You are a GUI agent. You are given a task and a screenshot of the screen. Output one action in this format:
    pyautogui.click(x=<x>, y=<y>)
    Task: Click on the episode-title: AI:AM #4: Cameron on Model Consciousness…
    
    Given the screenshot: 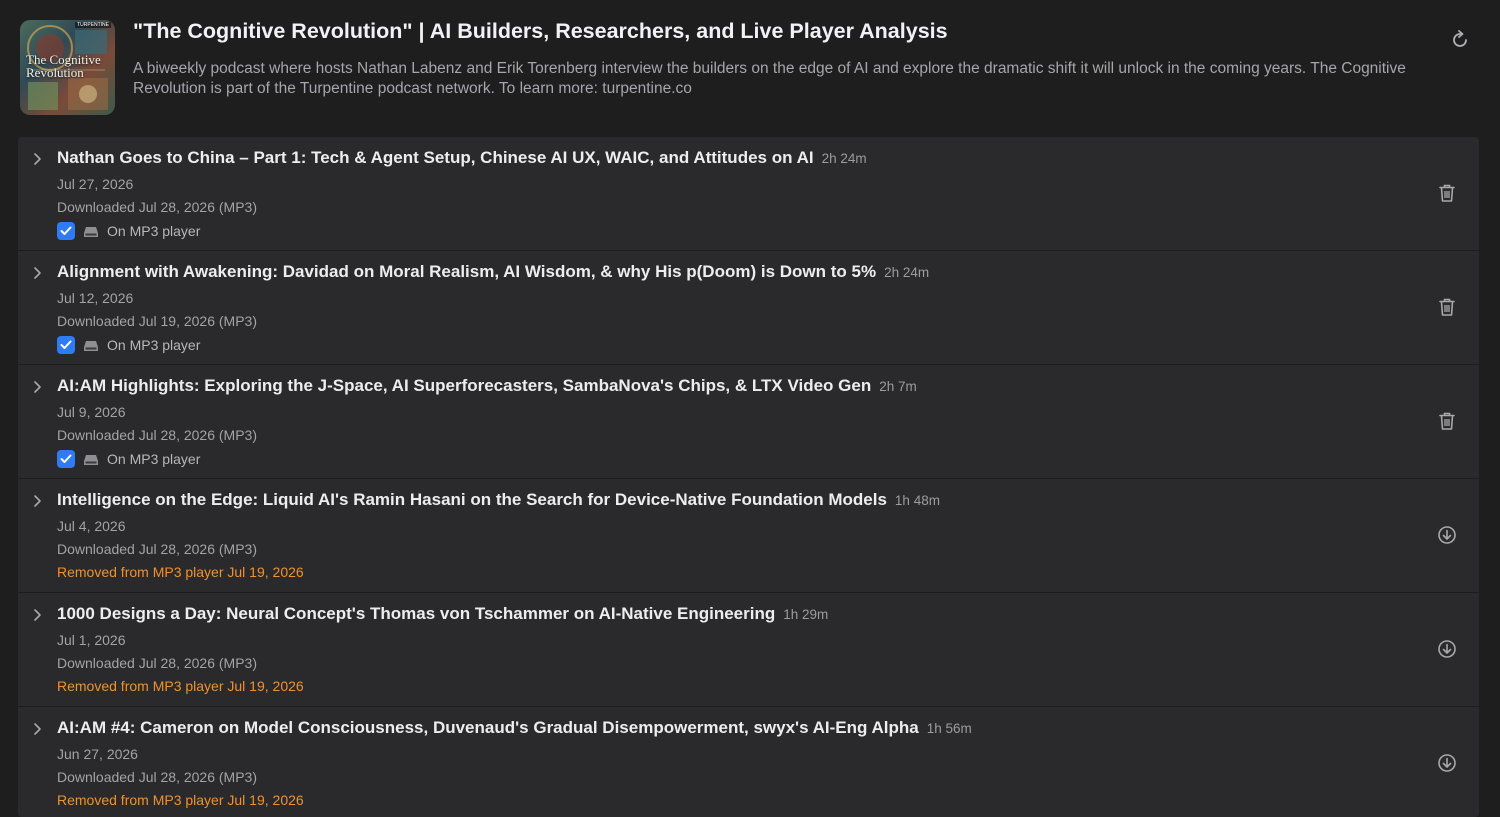 What is the action you would take?
    pyautogui.click(x=488, y=727)
    